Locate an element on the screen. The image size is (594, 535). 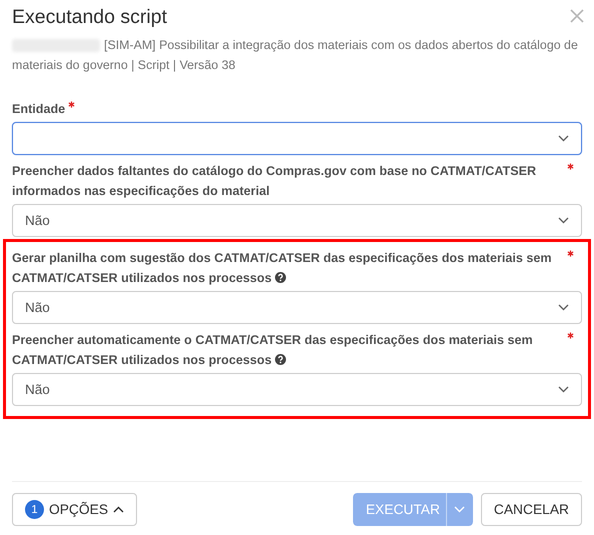
cancel-button: CANCELAR is located at coordinates (531, 509).